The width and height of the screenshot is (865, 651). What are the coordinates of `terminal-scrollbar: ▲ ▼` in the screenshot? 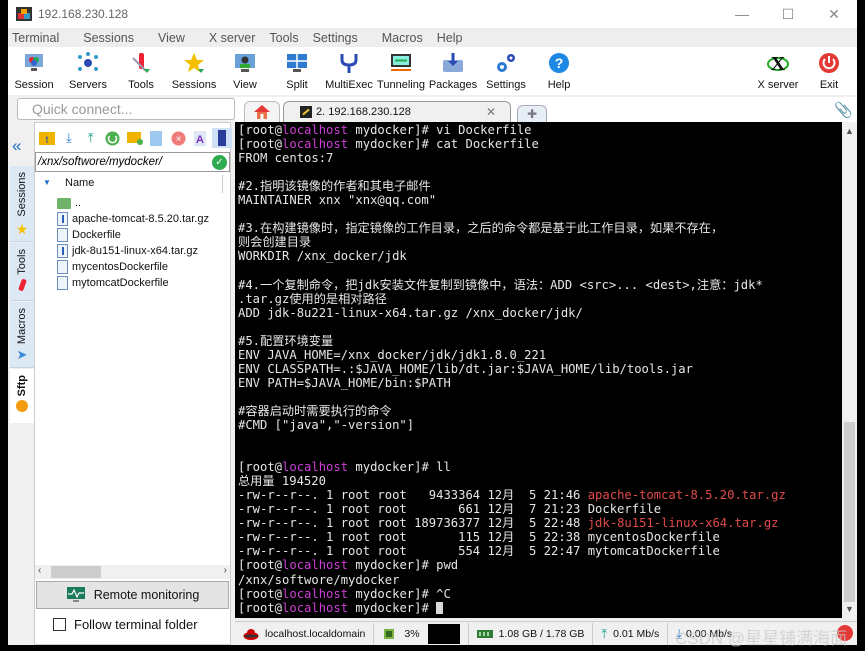 It's located at (849, 370).